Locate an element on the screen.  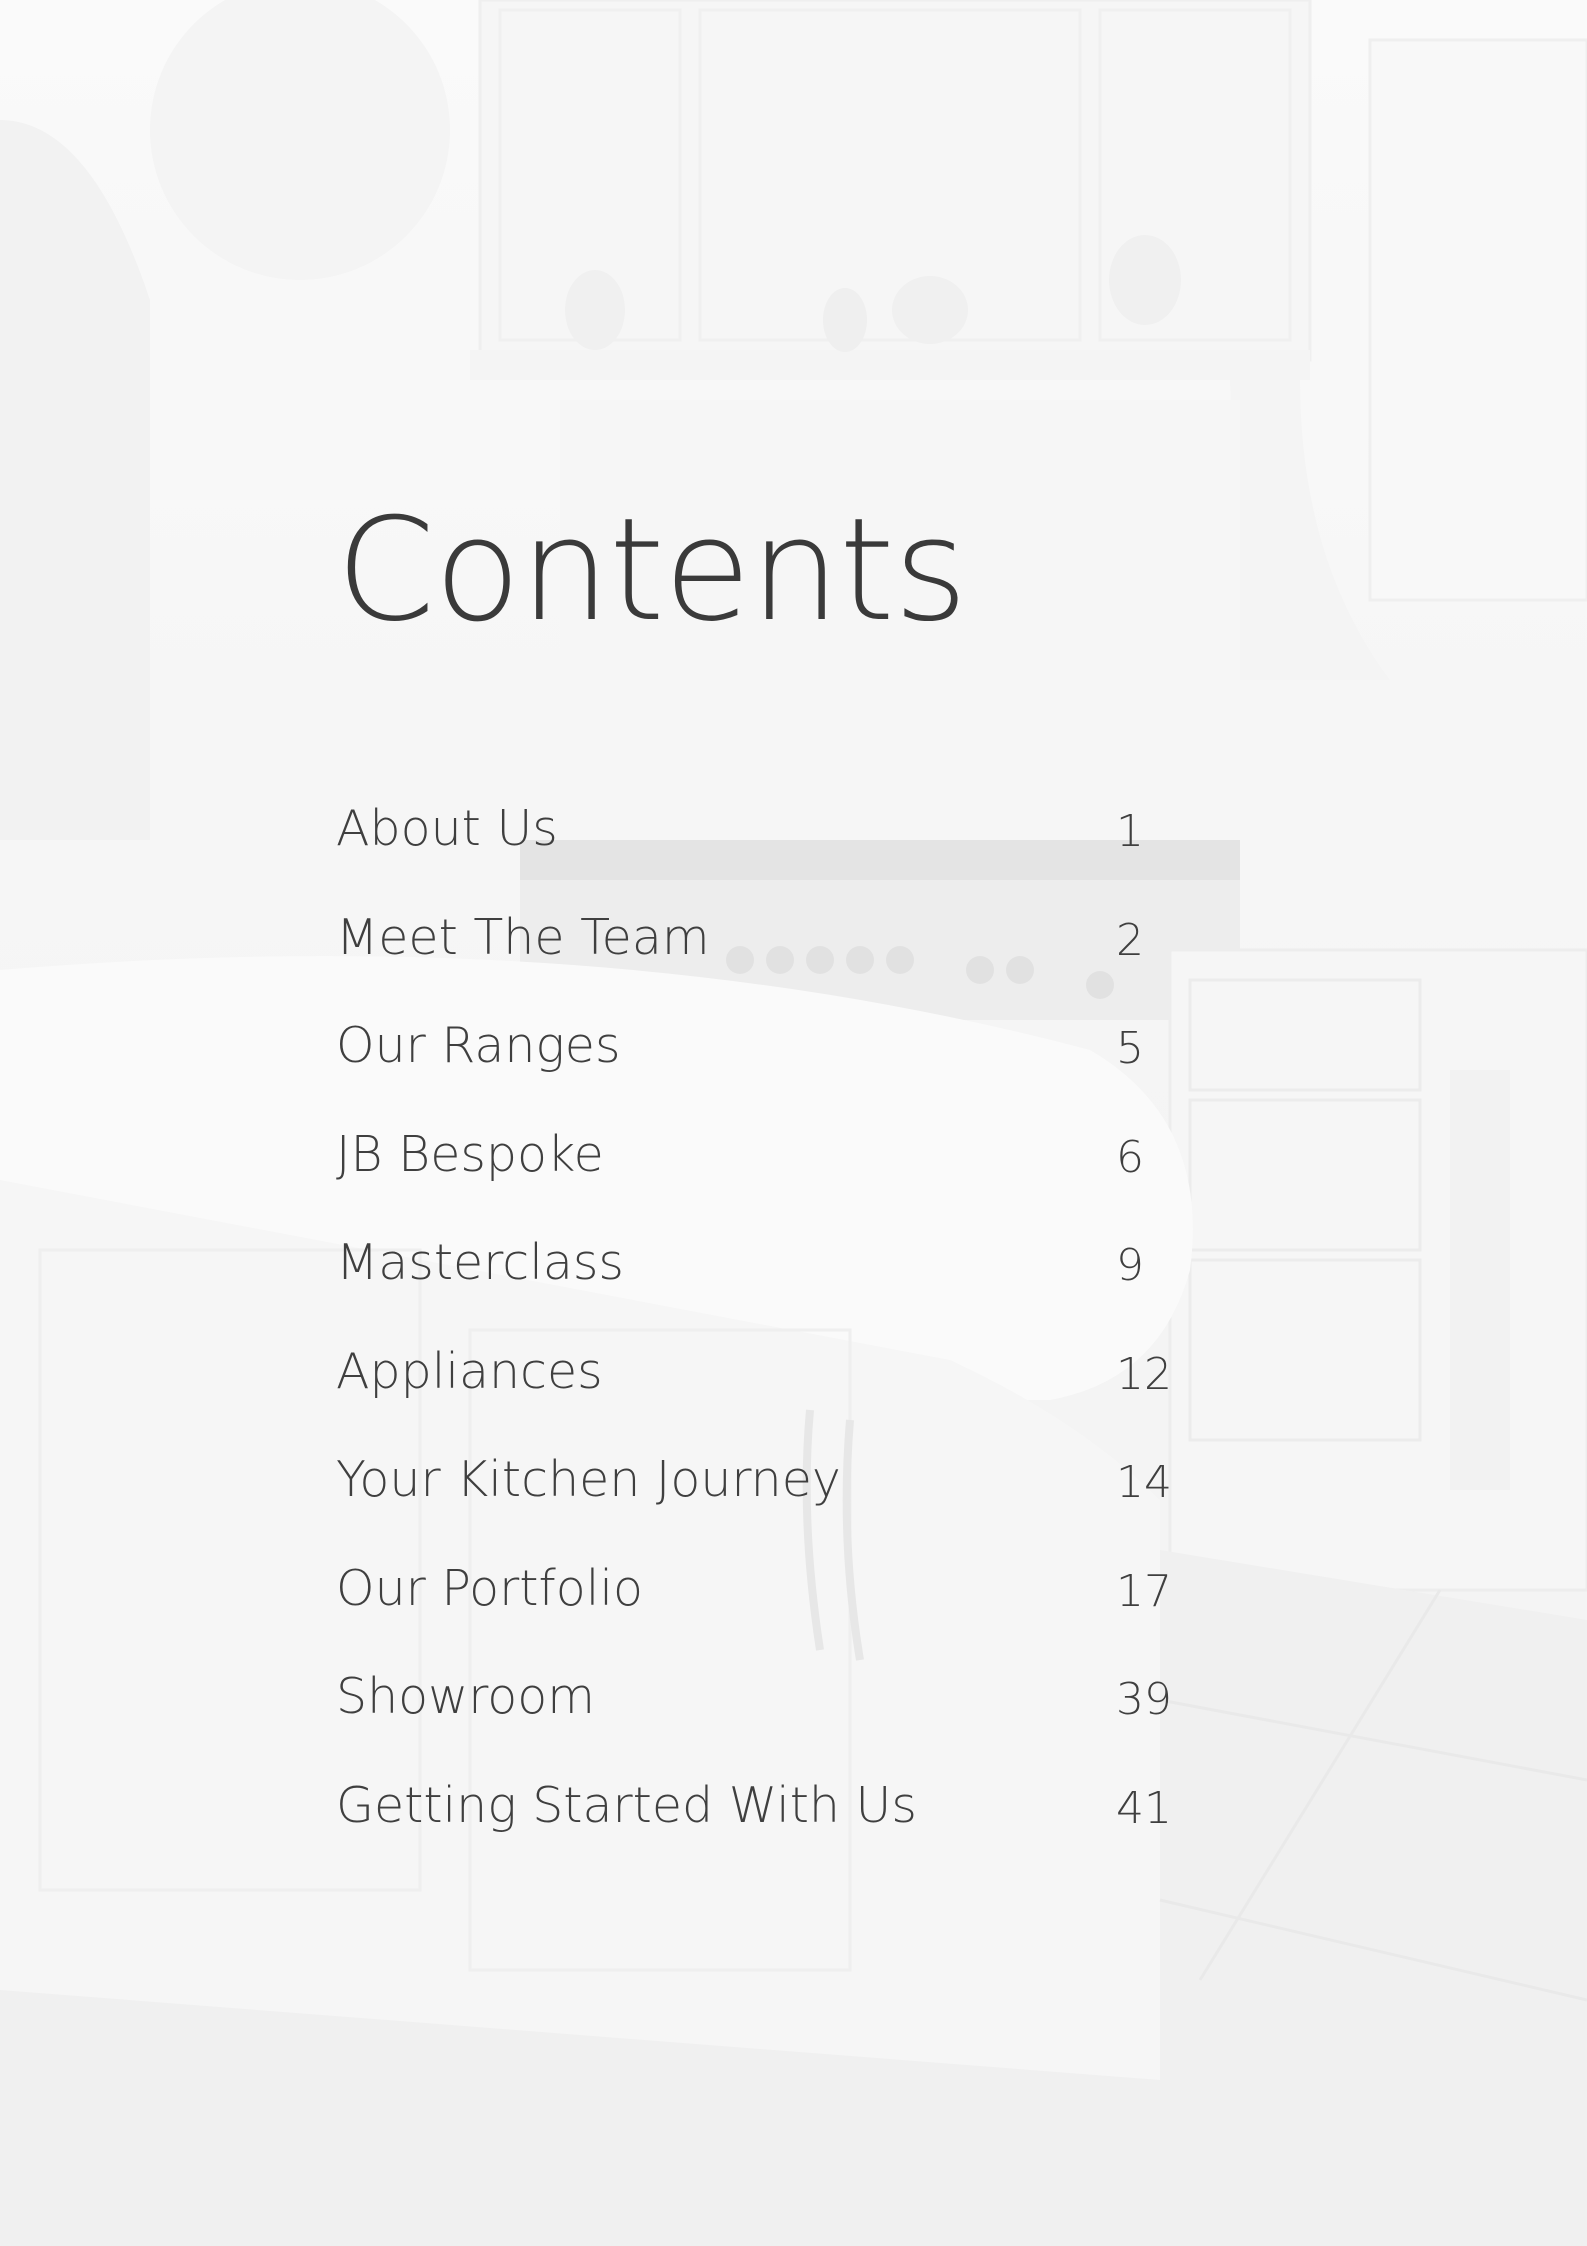
toc-entry-page-number: 6 is located at coordinates (1130, 1157).